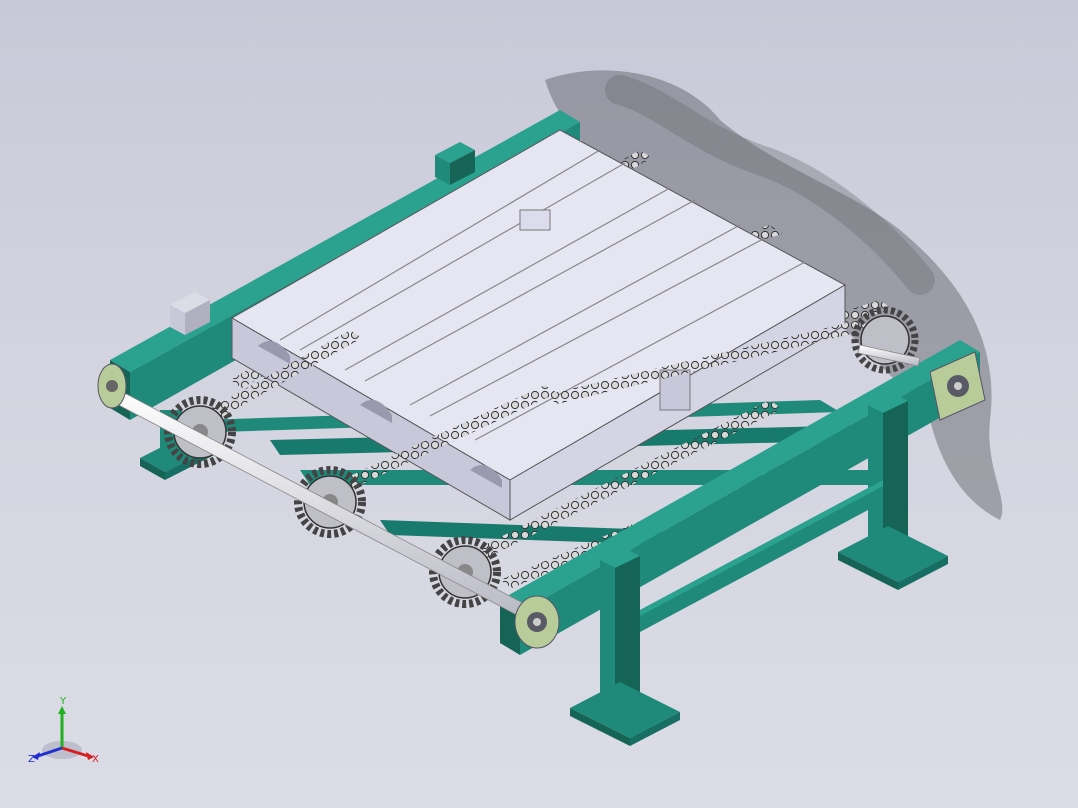 Image resolution: width=1078 pixels, height=808 pixels. What do you see at coordinates (63, 730) in the screenshot?
I see `coordinate-triad: Y X Z` at bounding box center [63, 730].